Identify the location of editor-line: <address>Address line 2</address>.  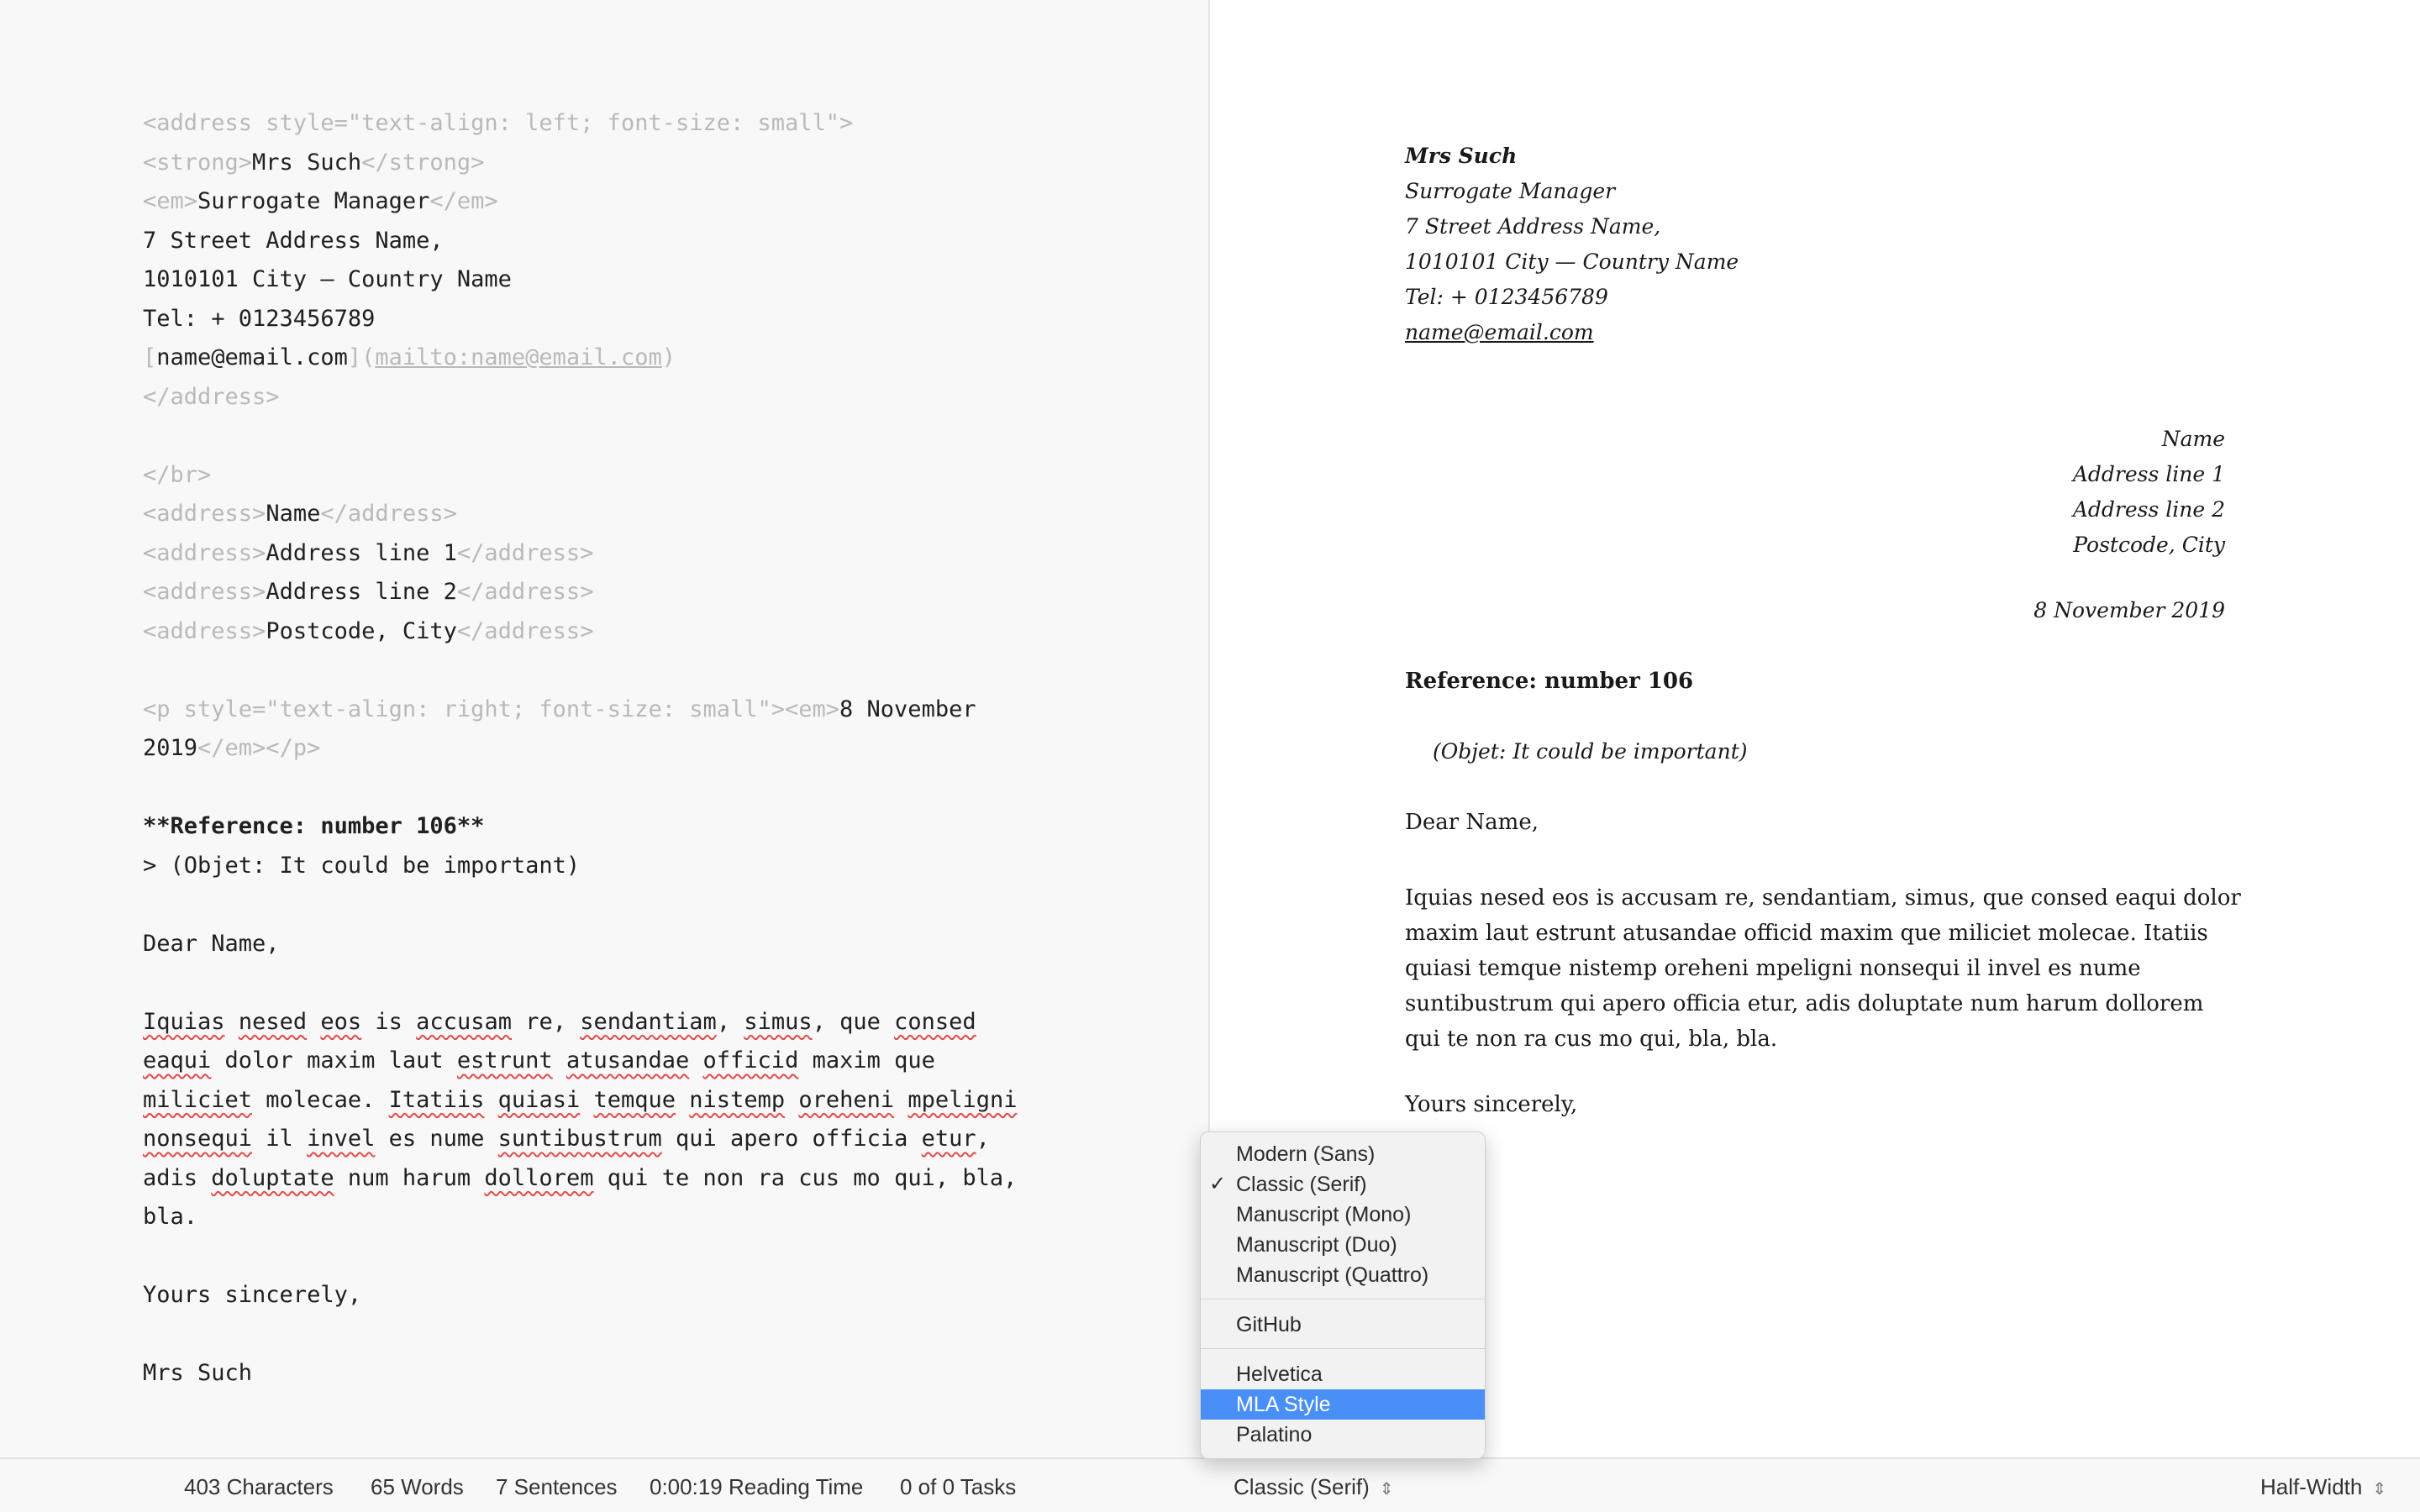
(580, 592).